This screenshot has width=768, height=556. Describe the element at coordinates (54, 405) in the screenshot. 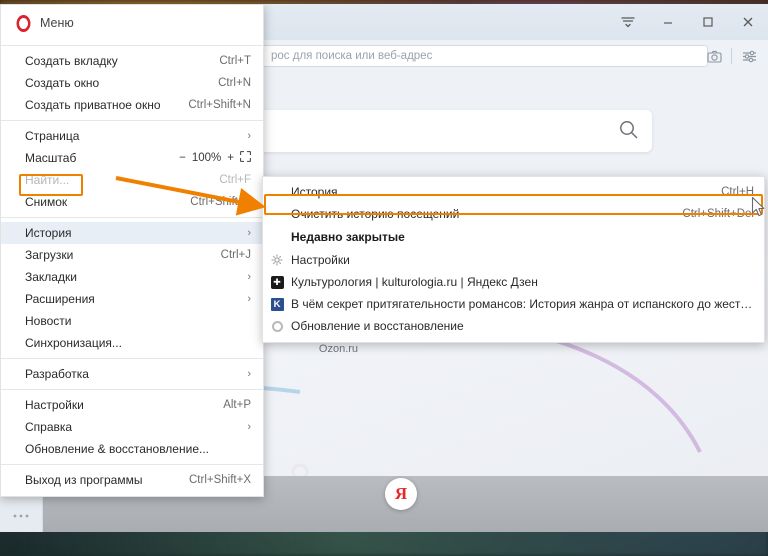

I see `menu-item-label: Настройки` at that location.